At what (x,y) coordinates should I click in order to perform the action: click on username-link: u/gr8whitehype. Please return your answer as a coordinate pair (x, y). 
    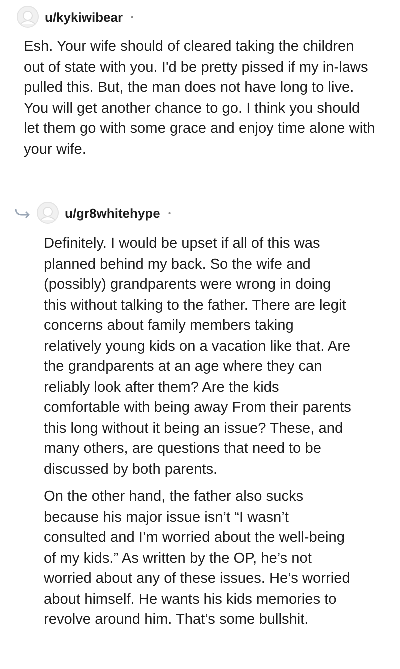
    Looking at the image, I should click on (112, 213).